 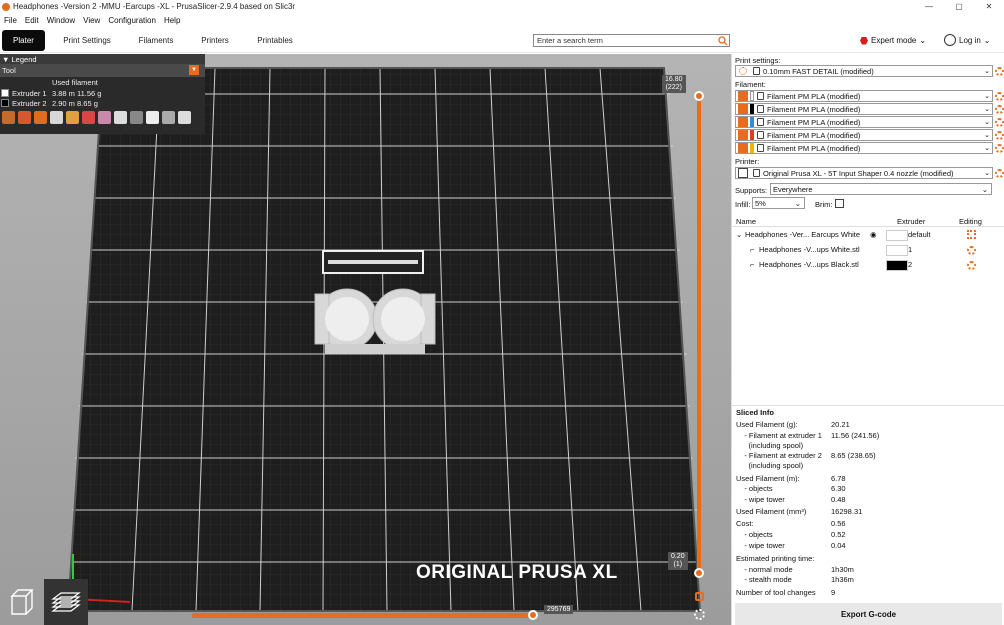 I want to click on center-of-gravity-icon, so click(x=152, y=117).